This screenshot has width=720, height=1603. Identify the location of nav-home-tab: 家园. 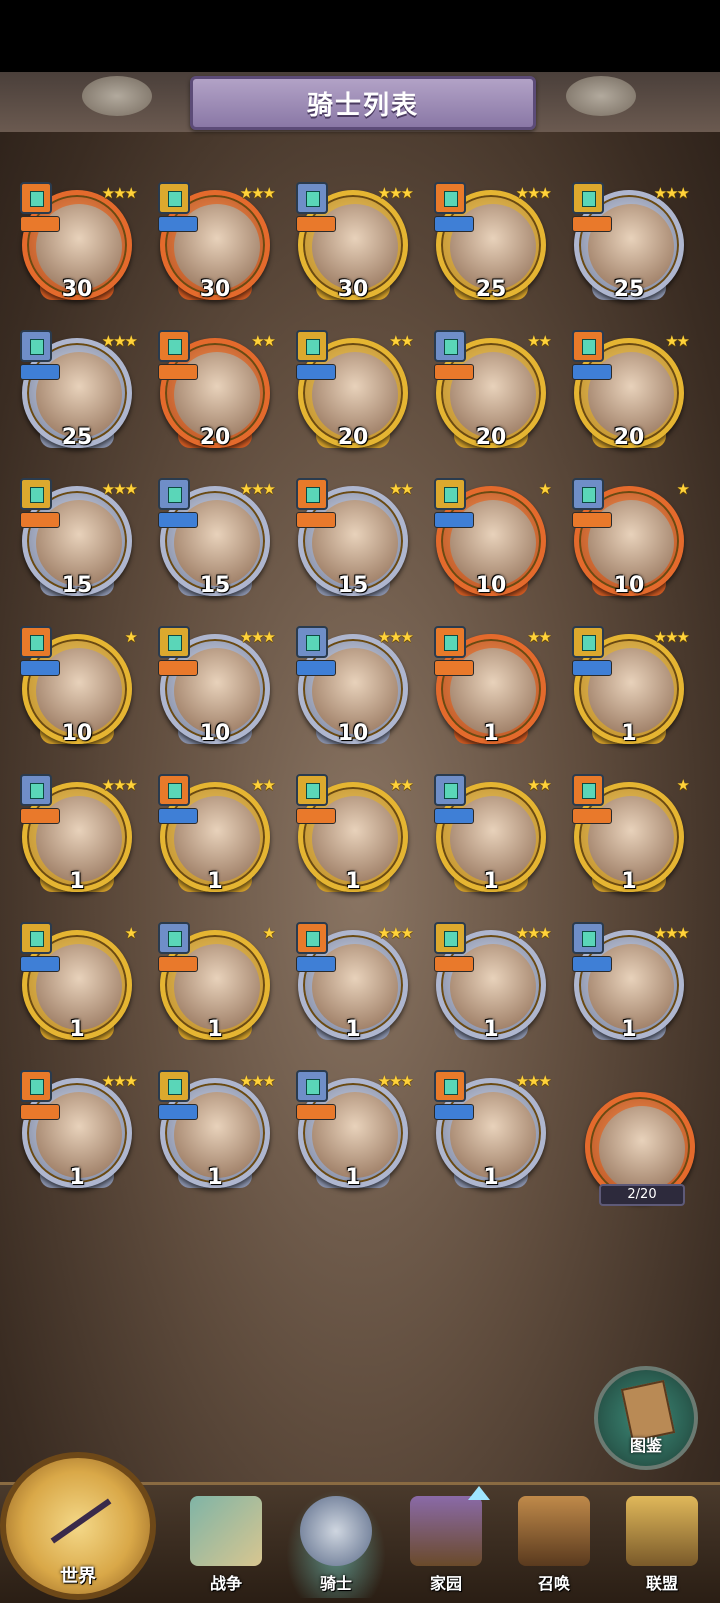
(446, 1544).